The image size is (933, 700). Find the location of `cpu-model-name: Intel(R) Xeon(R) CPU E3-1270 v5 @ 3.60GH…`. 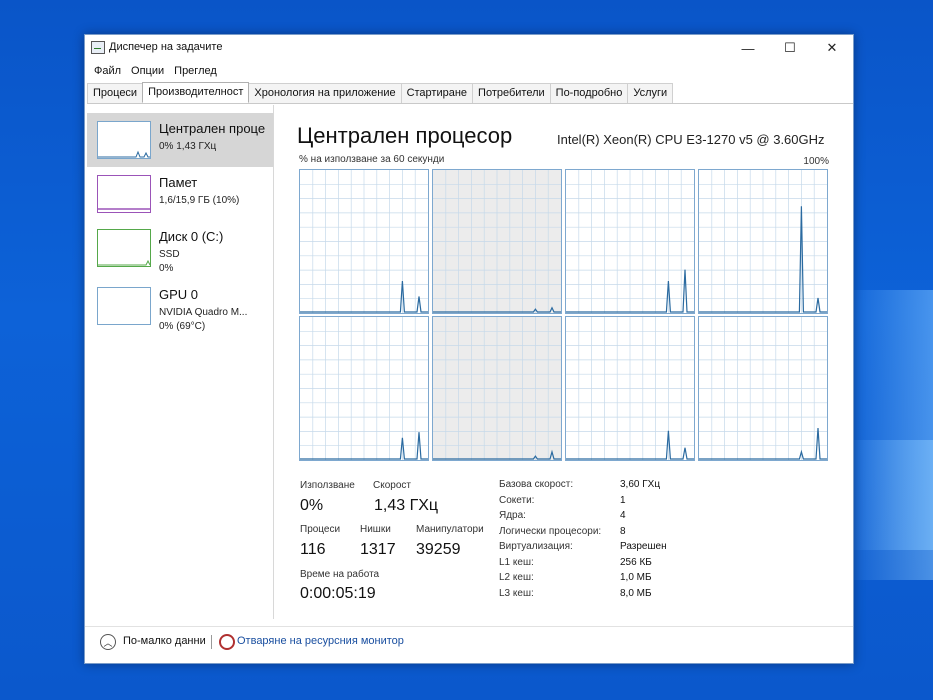

cpu-model-name: Intel(R) Xeon(R) CPU E3-1270 v5 @ 3.60GH… is located at coordinates (691, 139).